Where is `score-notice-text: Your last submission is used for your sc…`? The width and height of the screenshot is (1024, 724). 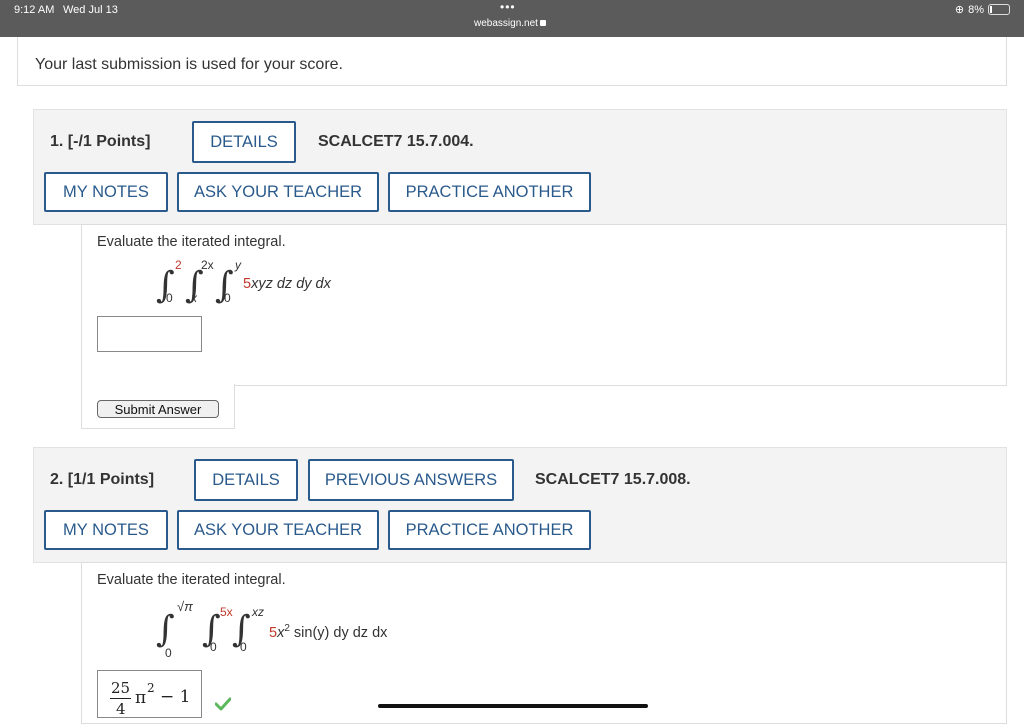 score-notice-text: Your last submission is used for your sc… is located at coordinates (189, 64).